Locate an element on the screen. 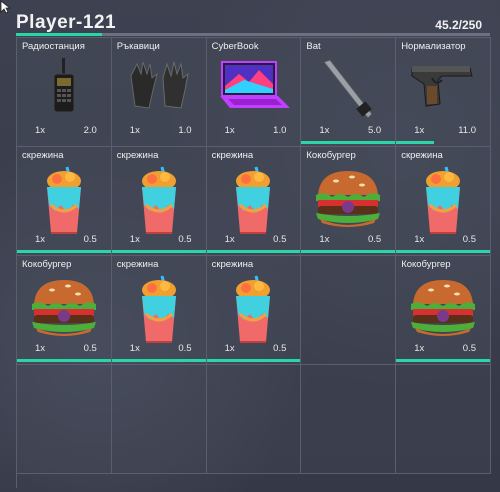 This screenshot has height=492, width=500. inventory-slot: Bat 1x 5.0 is located at coordinates (349, 92).